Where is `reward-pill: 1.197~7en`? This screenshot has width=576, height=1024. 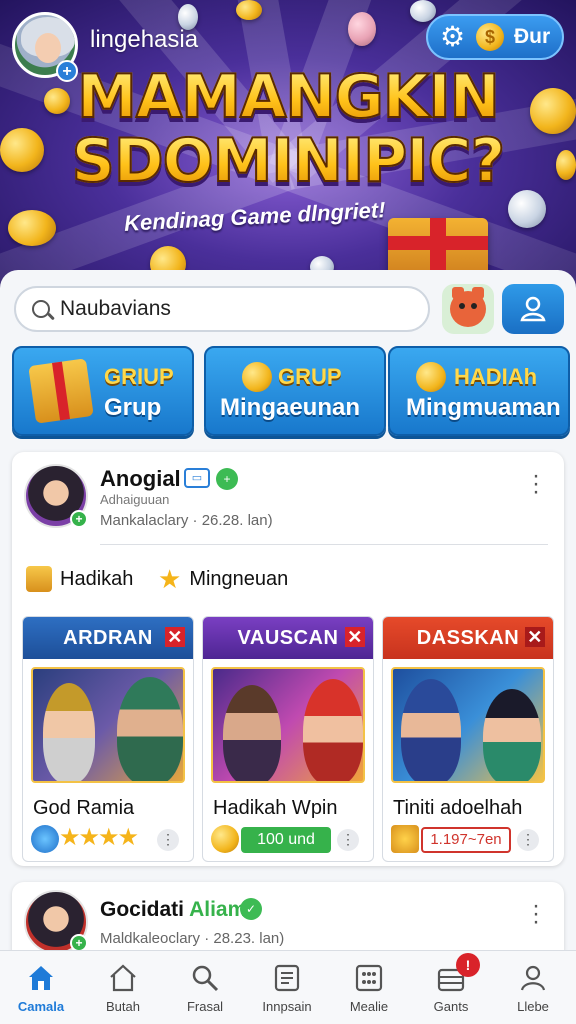
reward-pill: 1.197~7en is located at coordinates (466, 840).